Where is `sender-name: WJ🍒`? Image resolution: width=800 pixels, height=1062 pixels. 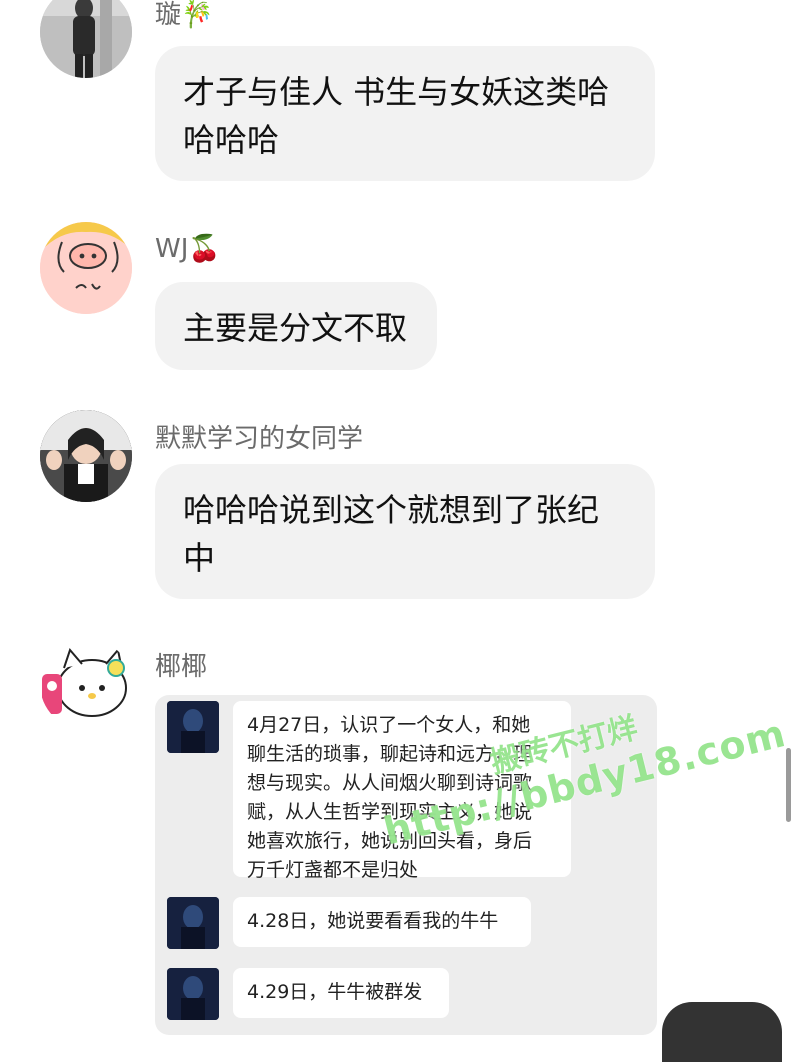 sender-name: WJ🍒 is located at coordinates (188, 249).